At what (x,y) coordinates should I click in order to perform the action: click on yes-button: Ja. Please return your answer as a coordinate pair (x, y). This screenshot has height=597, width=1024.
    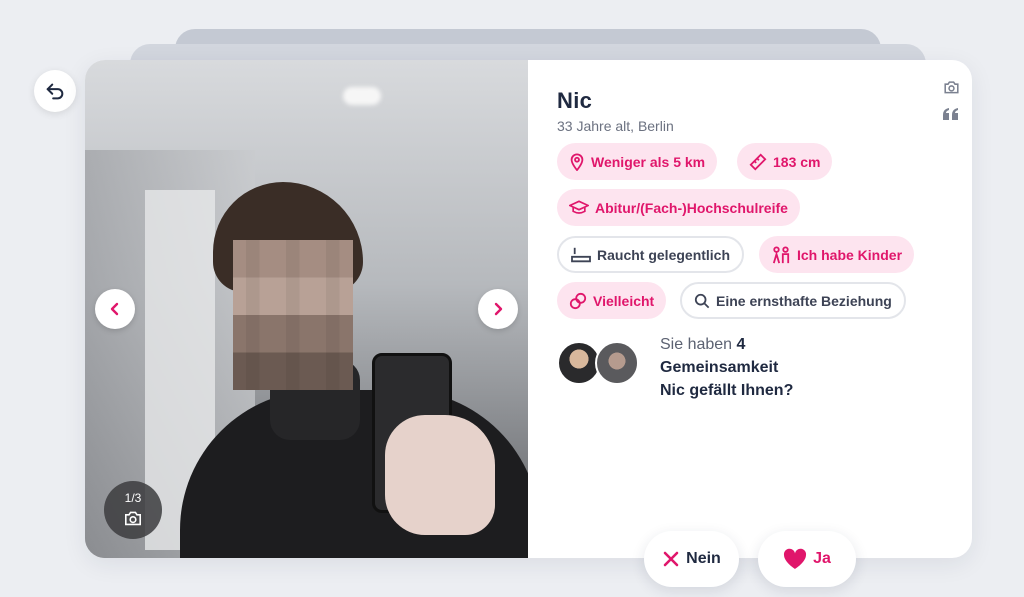
    Looking at the image, I should click on (807, 559).